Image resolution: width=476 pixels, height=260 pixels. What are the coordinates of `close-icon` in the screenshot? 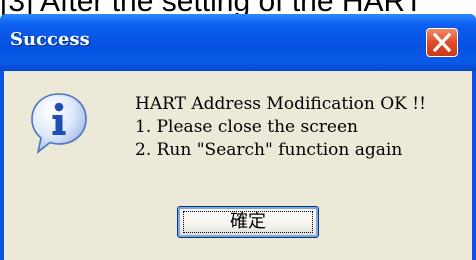 It's located at (442, 42).